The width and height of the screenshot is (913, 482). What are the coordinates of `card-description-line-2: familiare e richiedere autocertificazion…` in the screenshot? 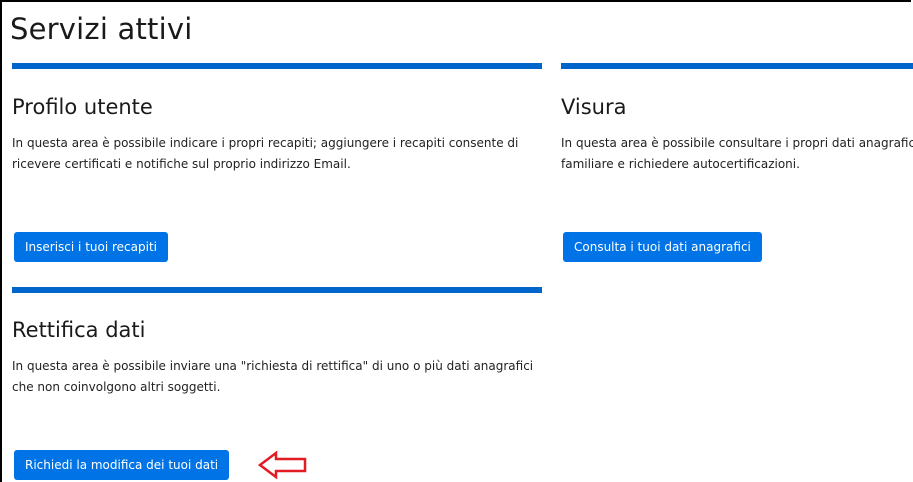 It's located at (680, 164).